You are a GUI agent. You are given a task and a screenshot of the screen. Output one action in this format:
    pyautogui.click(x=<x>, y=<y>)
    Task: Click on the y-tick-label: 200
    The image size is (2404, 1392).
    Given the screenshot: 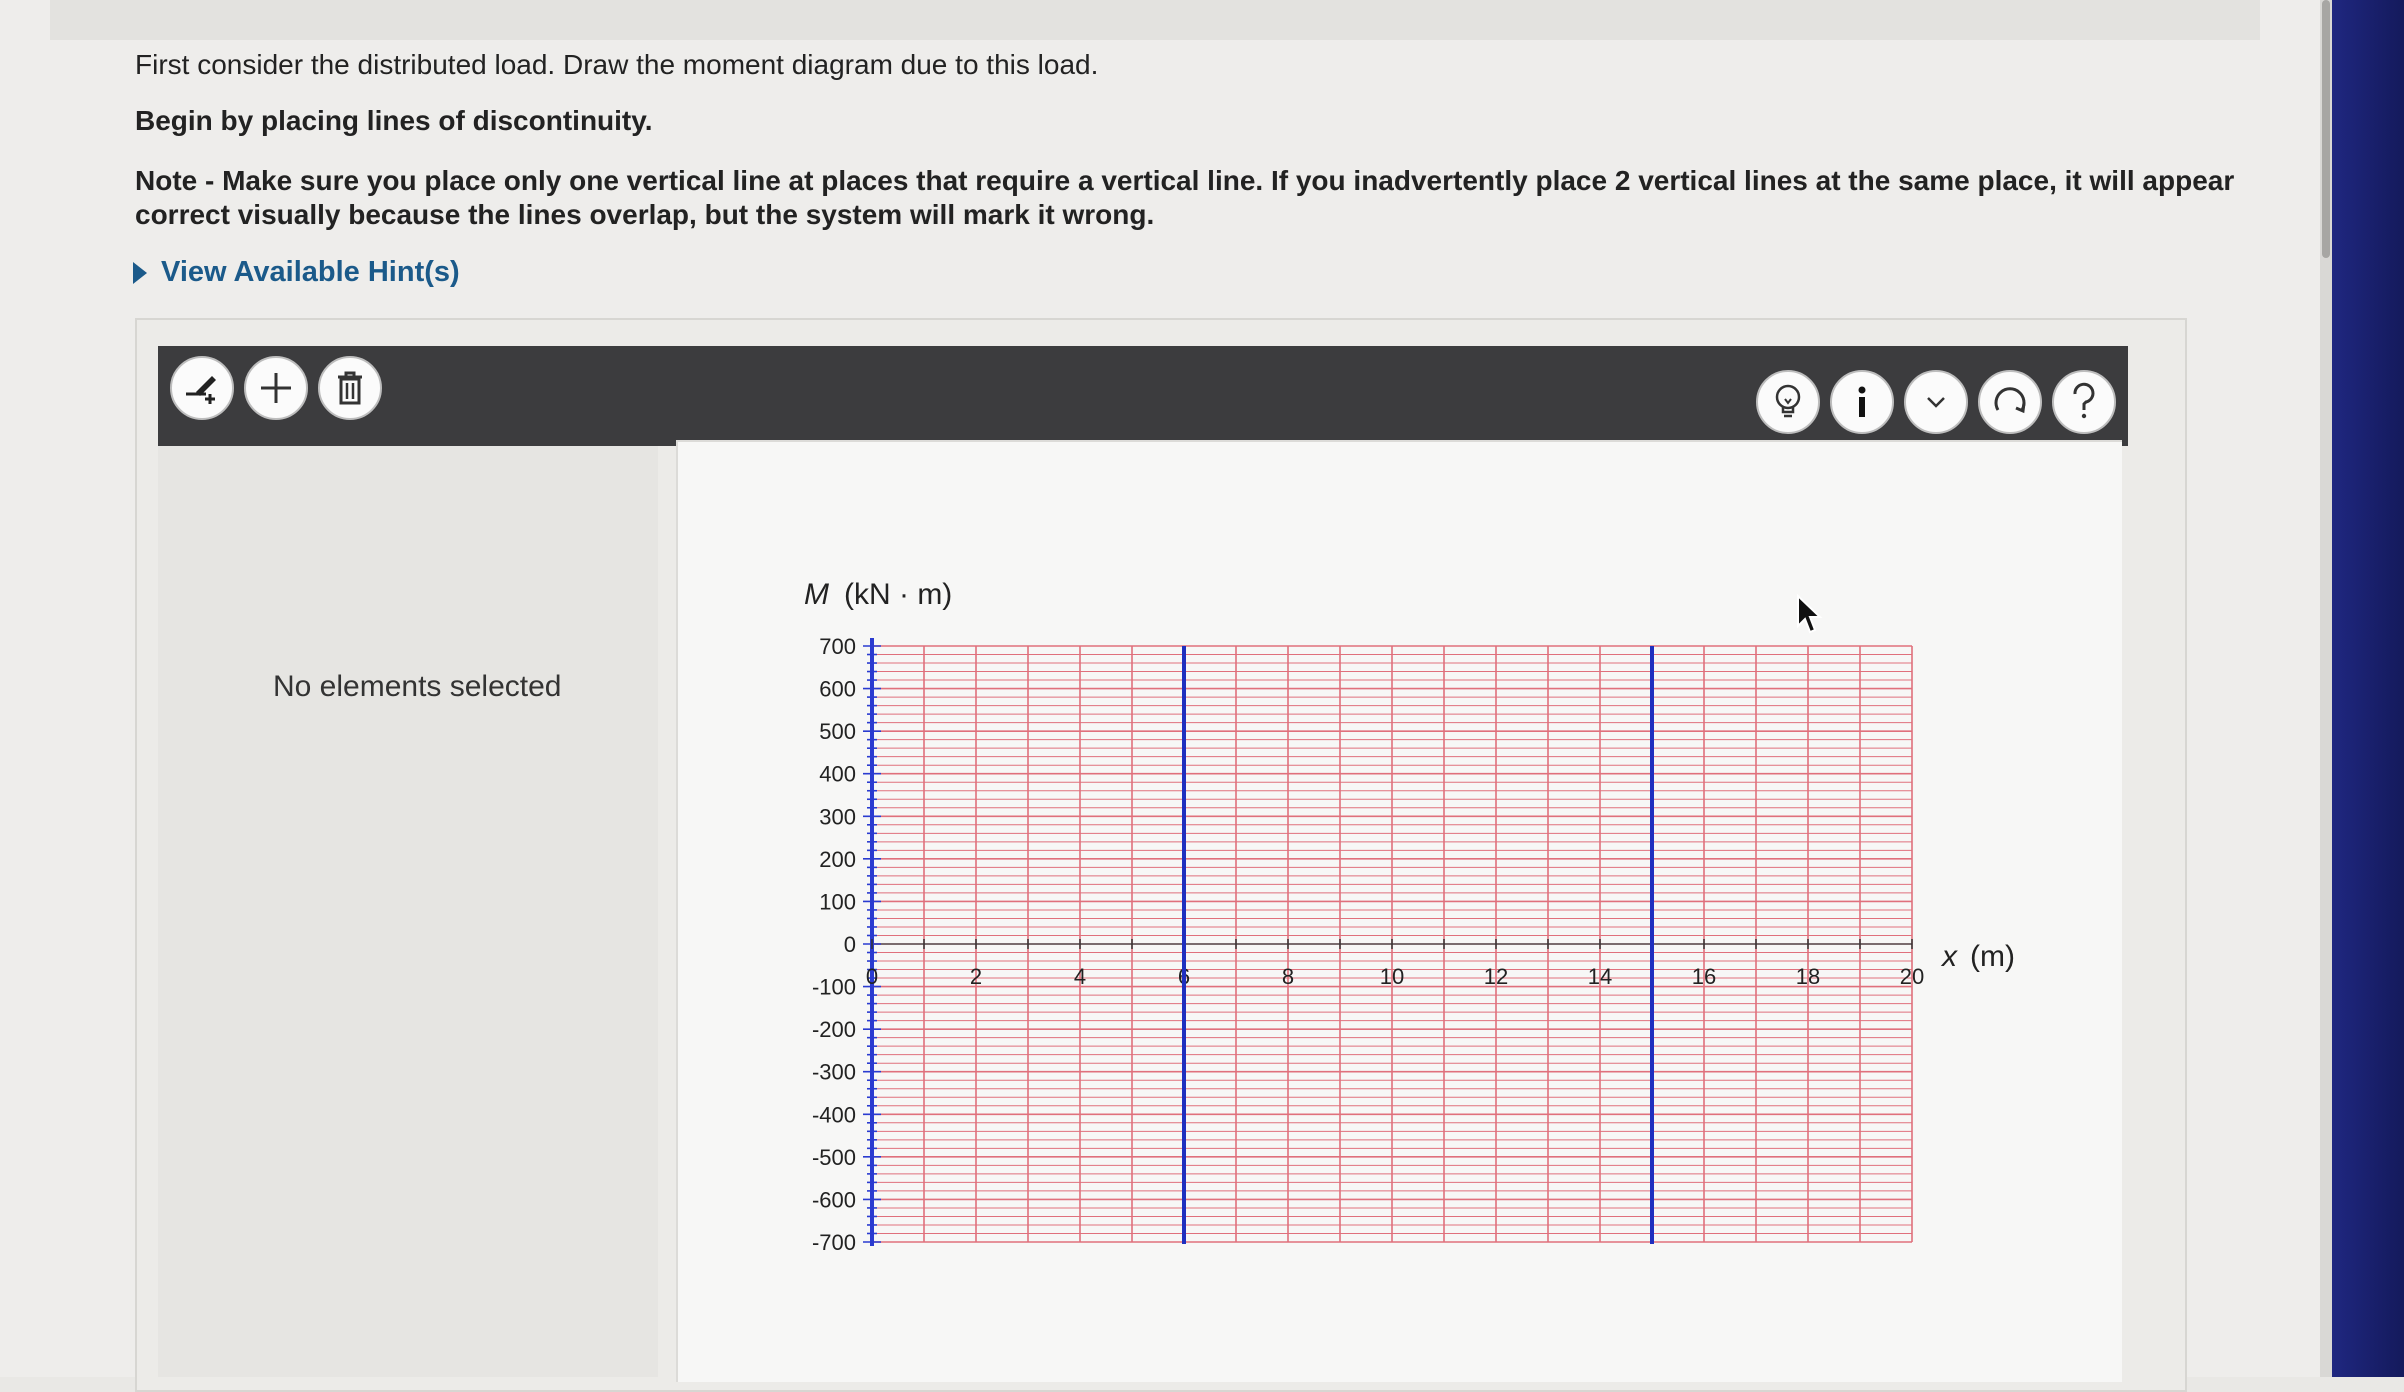 What is the action you would take?
    pyautogui.click(x=837, y=859)
    